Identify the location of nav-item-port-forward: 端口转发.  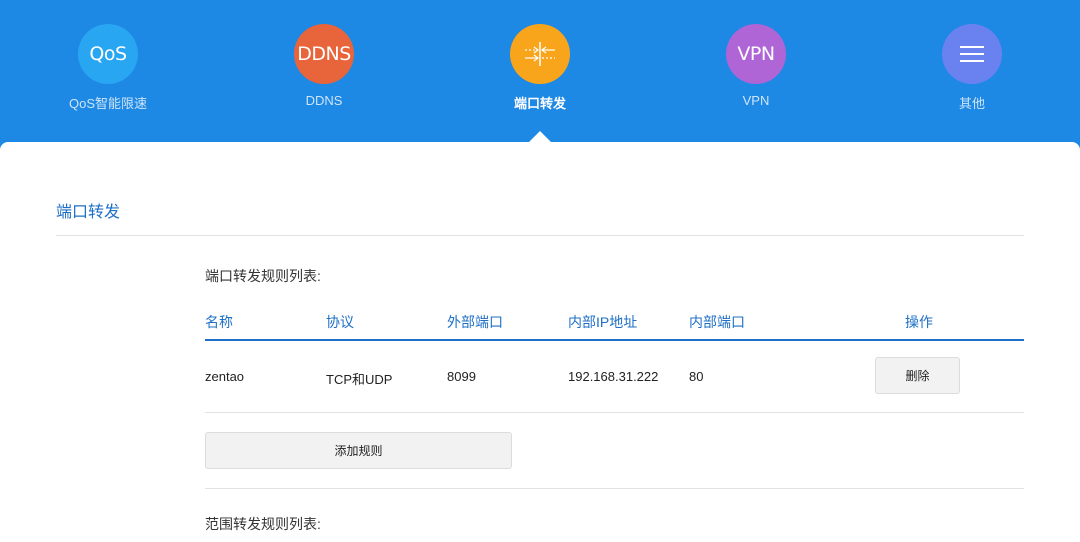
(540, 68).